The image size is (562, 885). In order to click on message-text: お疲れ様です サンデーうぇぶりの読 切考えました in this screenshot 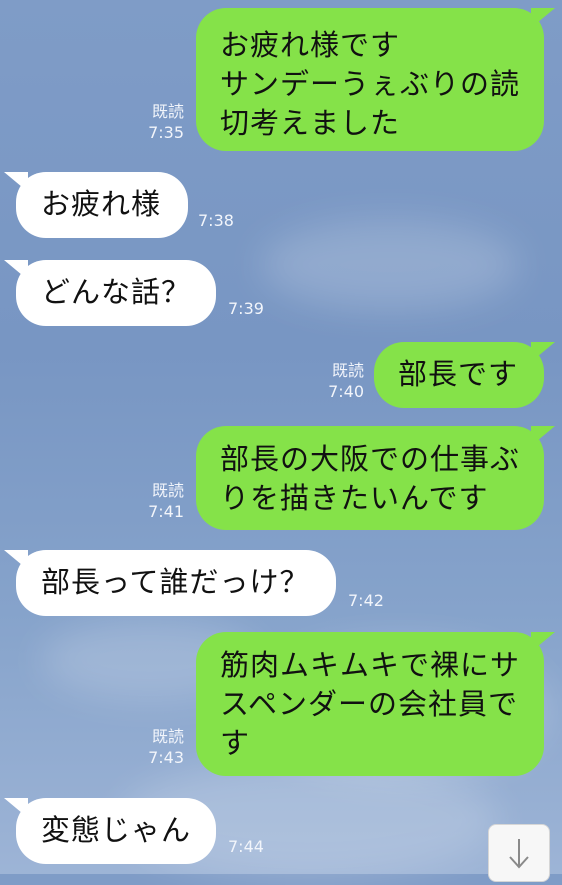, I will do `click(370, 84)`.